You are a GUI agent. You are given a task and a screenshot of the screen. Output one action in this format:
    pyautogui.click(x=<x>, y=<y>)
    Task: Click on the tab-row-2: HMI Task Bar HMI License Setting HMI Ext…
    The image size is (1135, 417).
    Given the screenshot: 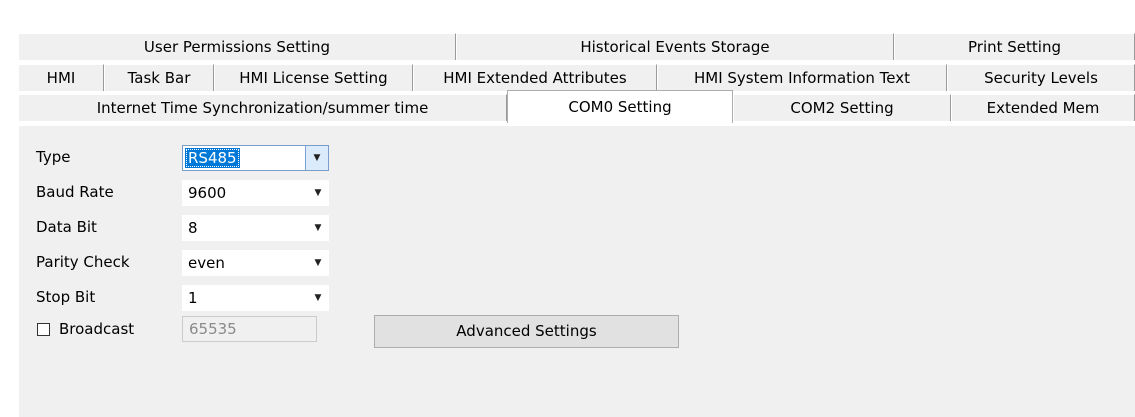 What is the action you would take?
    pyautogui.click(x=576, y=77)
    